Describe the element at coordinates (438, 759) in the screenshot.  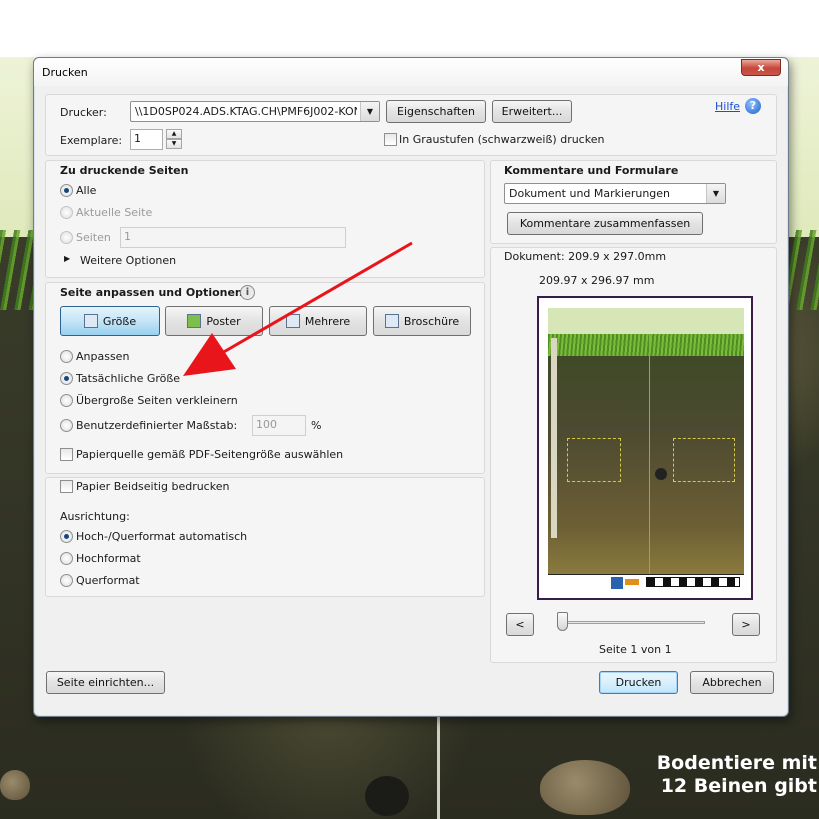
I see `poster-divider` at that location.